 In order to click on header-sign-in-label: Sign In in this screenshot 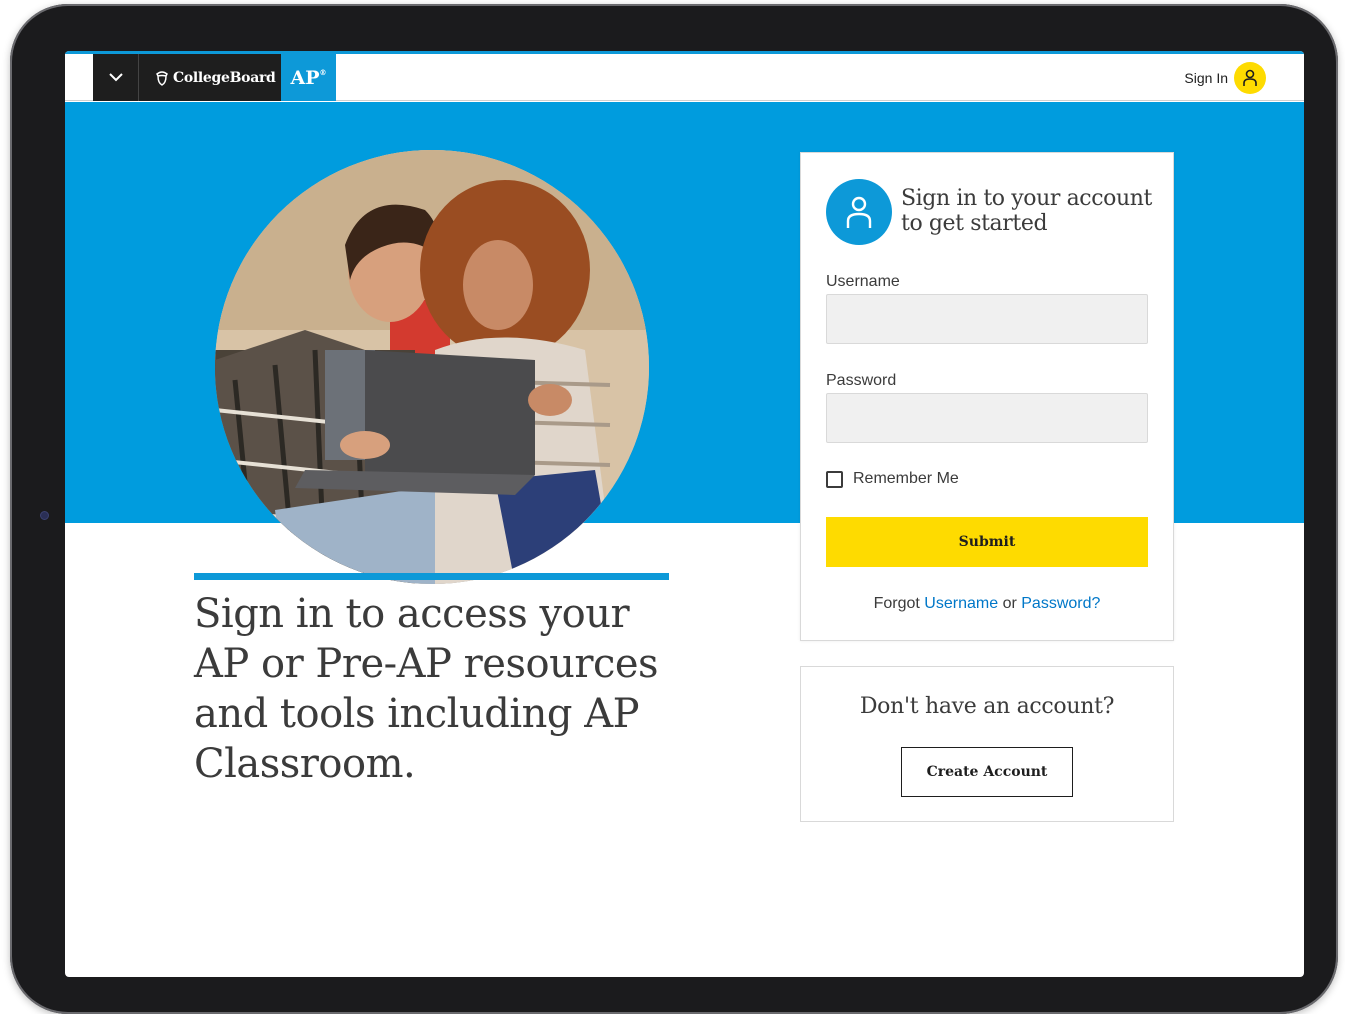, I will do `click(1206, 78)`.